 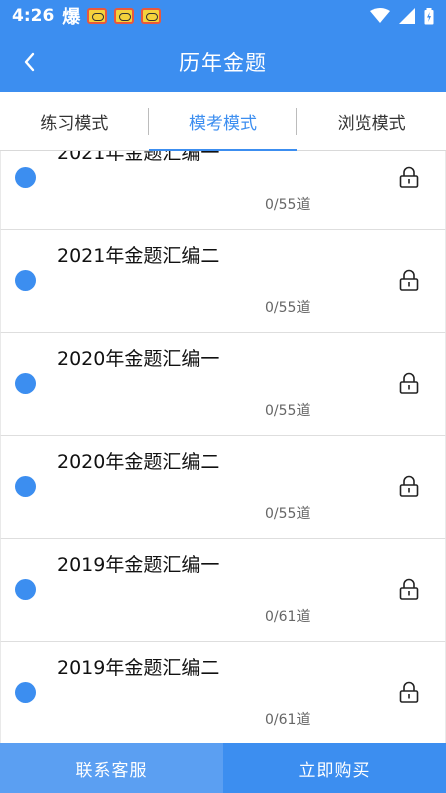 I want to click on exam-title: 2019年金题汇编二, so click(x=138, y=668).